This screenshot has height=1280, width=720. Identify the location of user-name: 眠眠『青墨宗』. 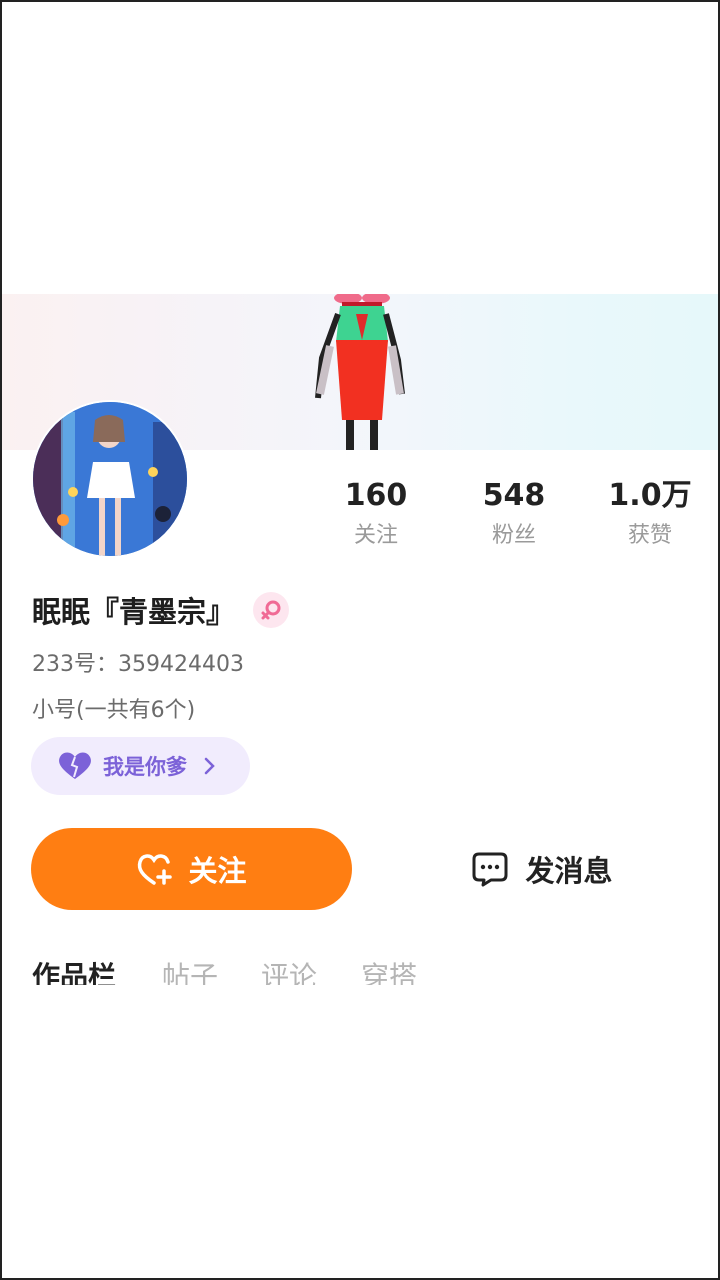
(134, 612).